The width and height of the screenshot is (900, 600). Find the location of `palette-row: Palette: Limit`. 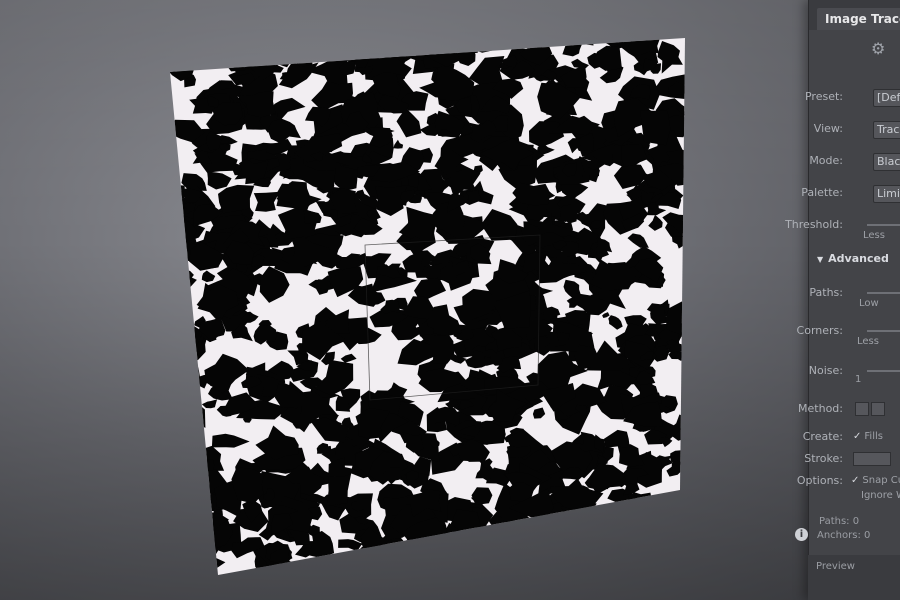

palette-row: Palette: Limit is located at coordinates (850, 193).